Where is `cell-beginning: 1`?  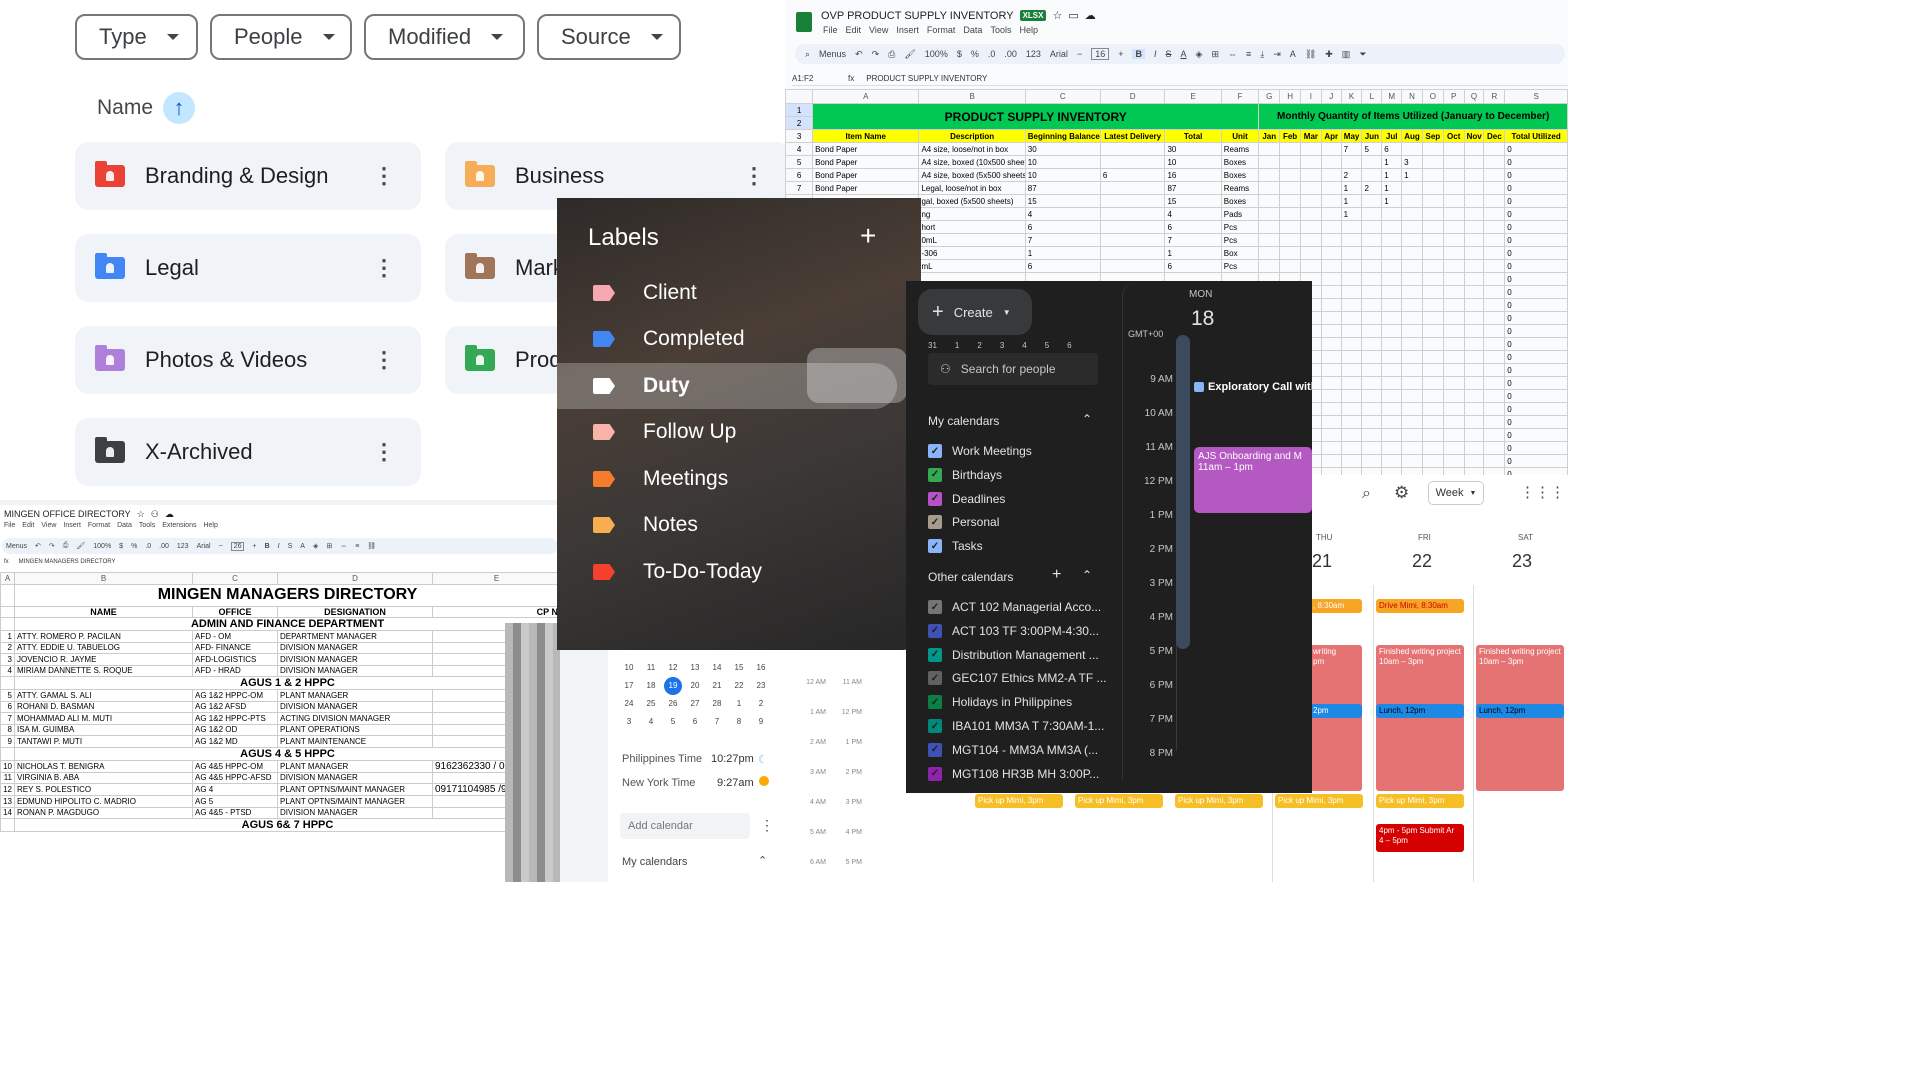
cell-beginning: 1 is located at coordinates (1062, 253).